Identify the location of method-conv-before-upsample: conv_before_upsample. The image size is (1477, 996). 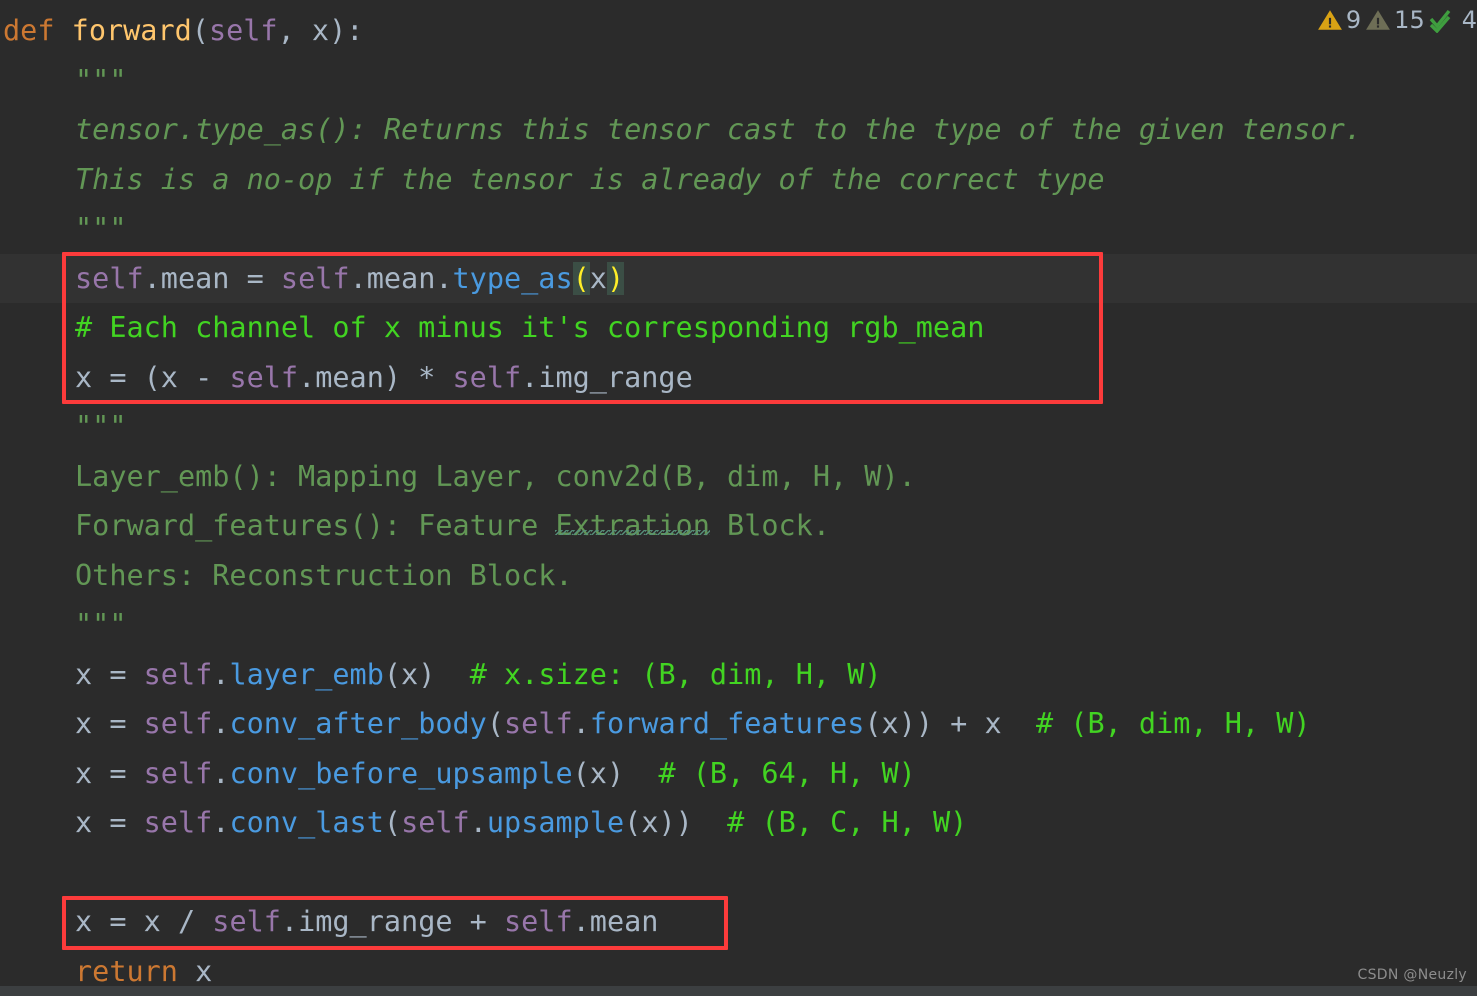
(401, 773).